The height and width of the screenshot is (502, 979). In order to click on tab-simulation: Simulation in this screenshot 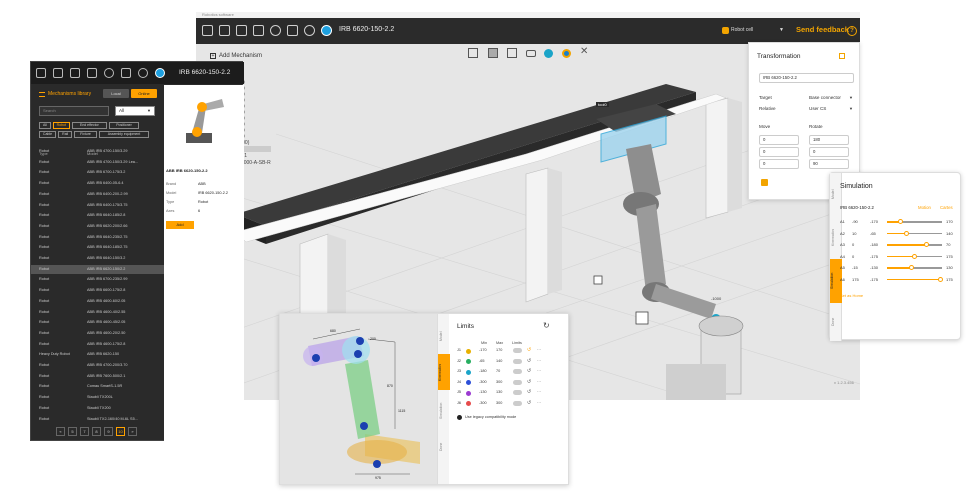, I will do `click(444, 411)`.